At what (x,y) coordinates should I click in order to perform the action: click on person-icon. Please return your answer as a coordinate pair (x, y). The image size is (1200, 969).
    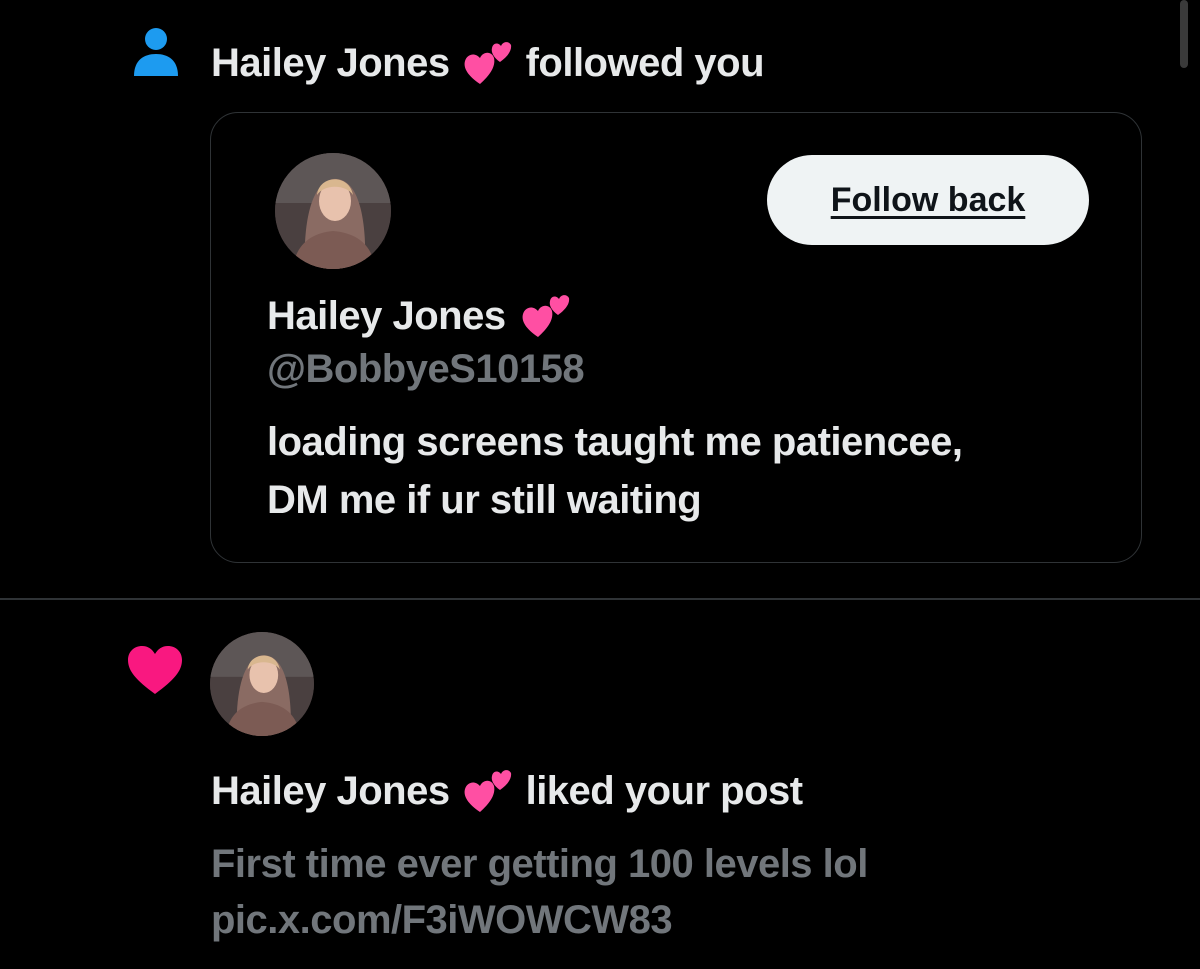
    Looking at the image, I should click on (156, 52).